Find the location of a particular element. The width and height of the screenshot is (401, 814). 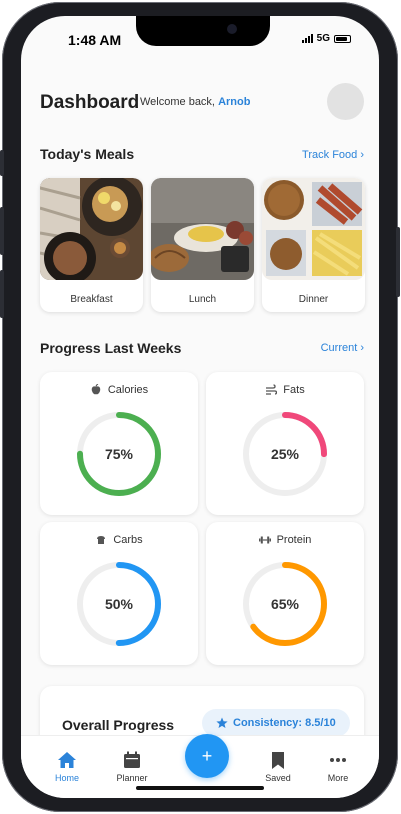

bookmark-icon is located at coordinates (278, 760).